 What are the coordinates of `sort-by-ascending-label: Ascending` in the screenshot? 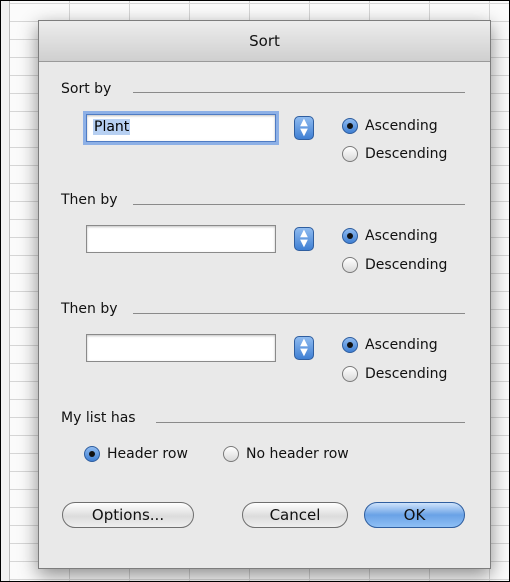 It's located at (401, 126).